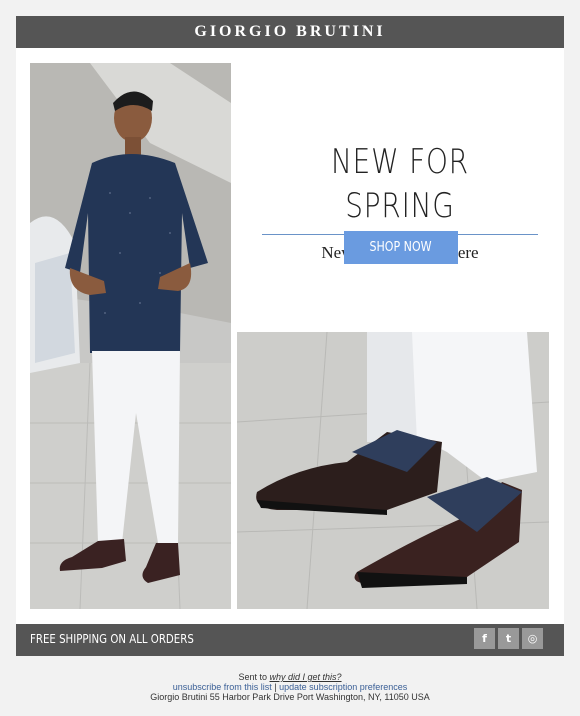  I want to click on facebook-icon: f, so click(484, 638).